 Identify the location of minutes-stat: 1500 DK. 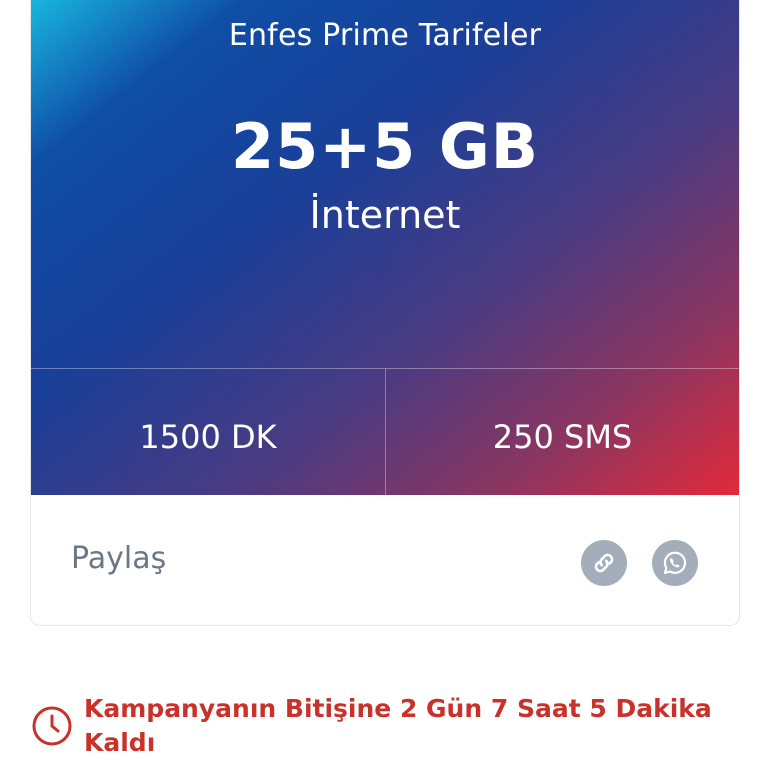
(208, 437).